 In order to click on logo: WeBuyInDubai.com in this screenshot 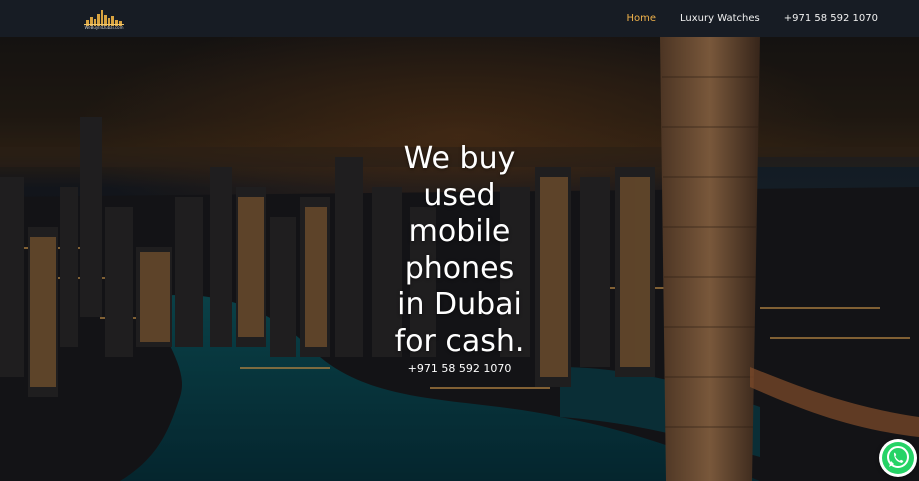, I will do `click(104, 19)`.